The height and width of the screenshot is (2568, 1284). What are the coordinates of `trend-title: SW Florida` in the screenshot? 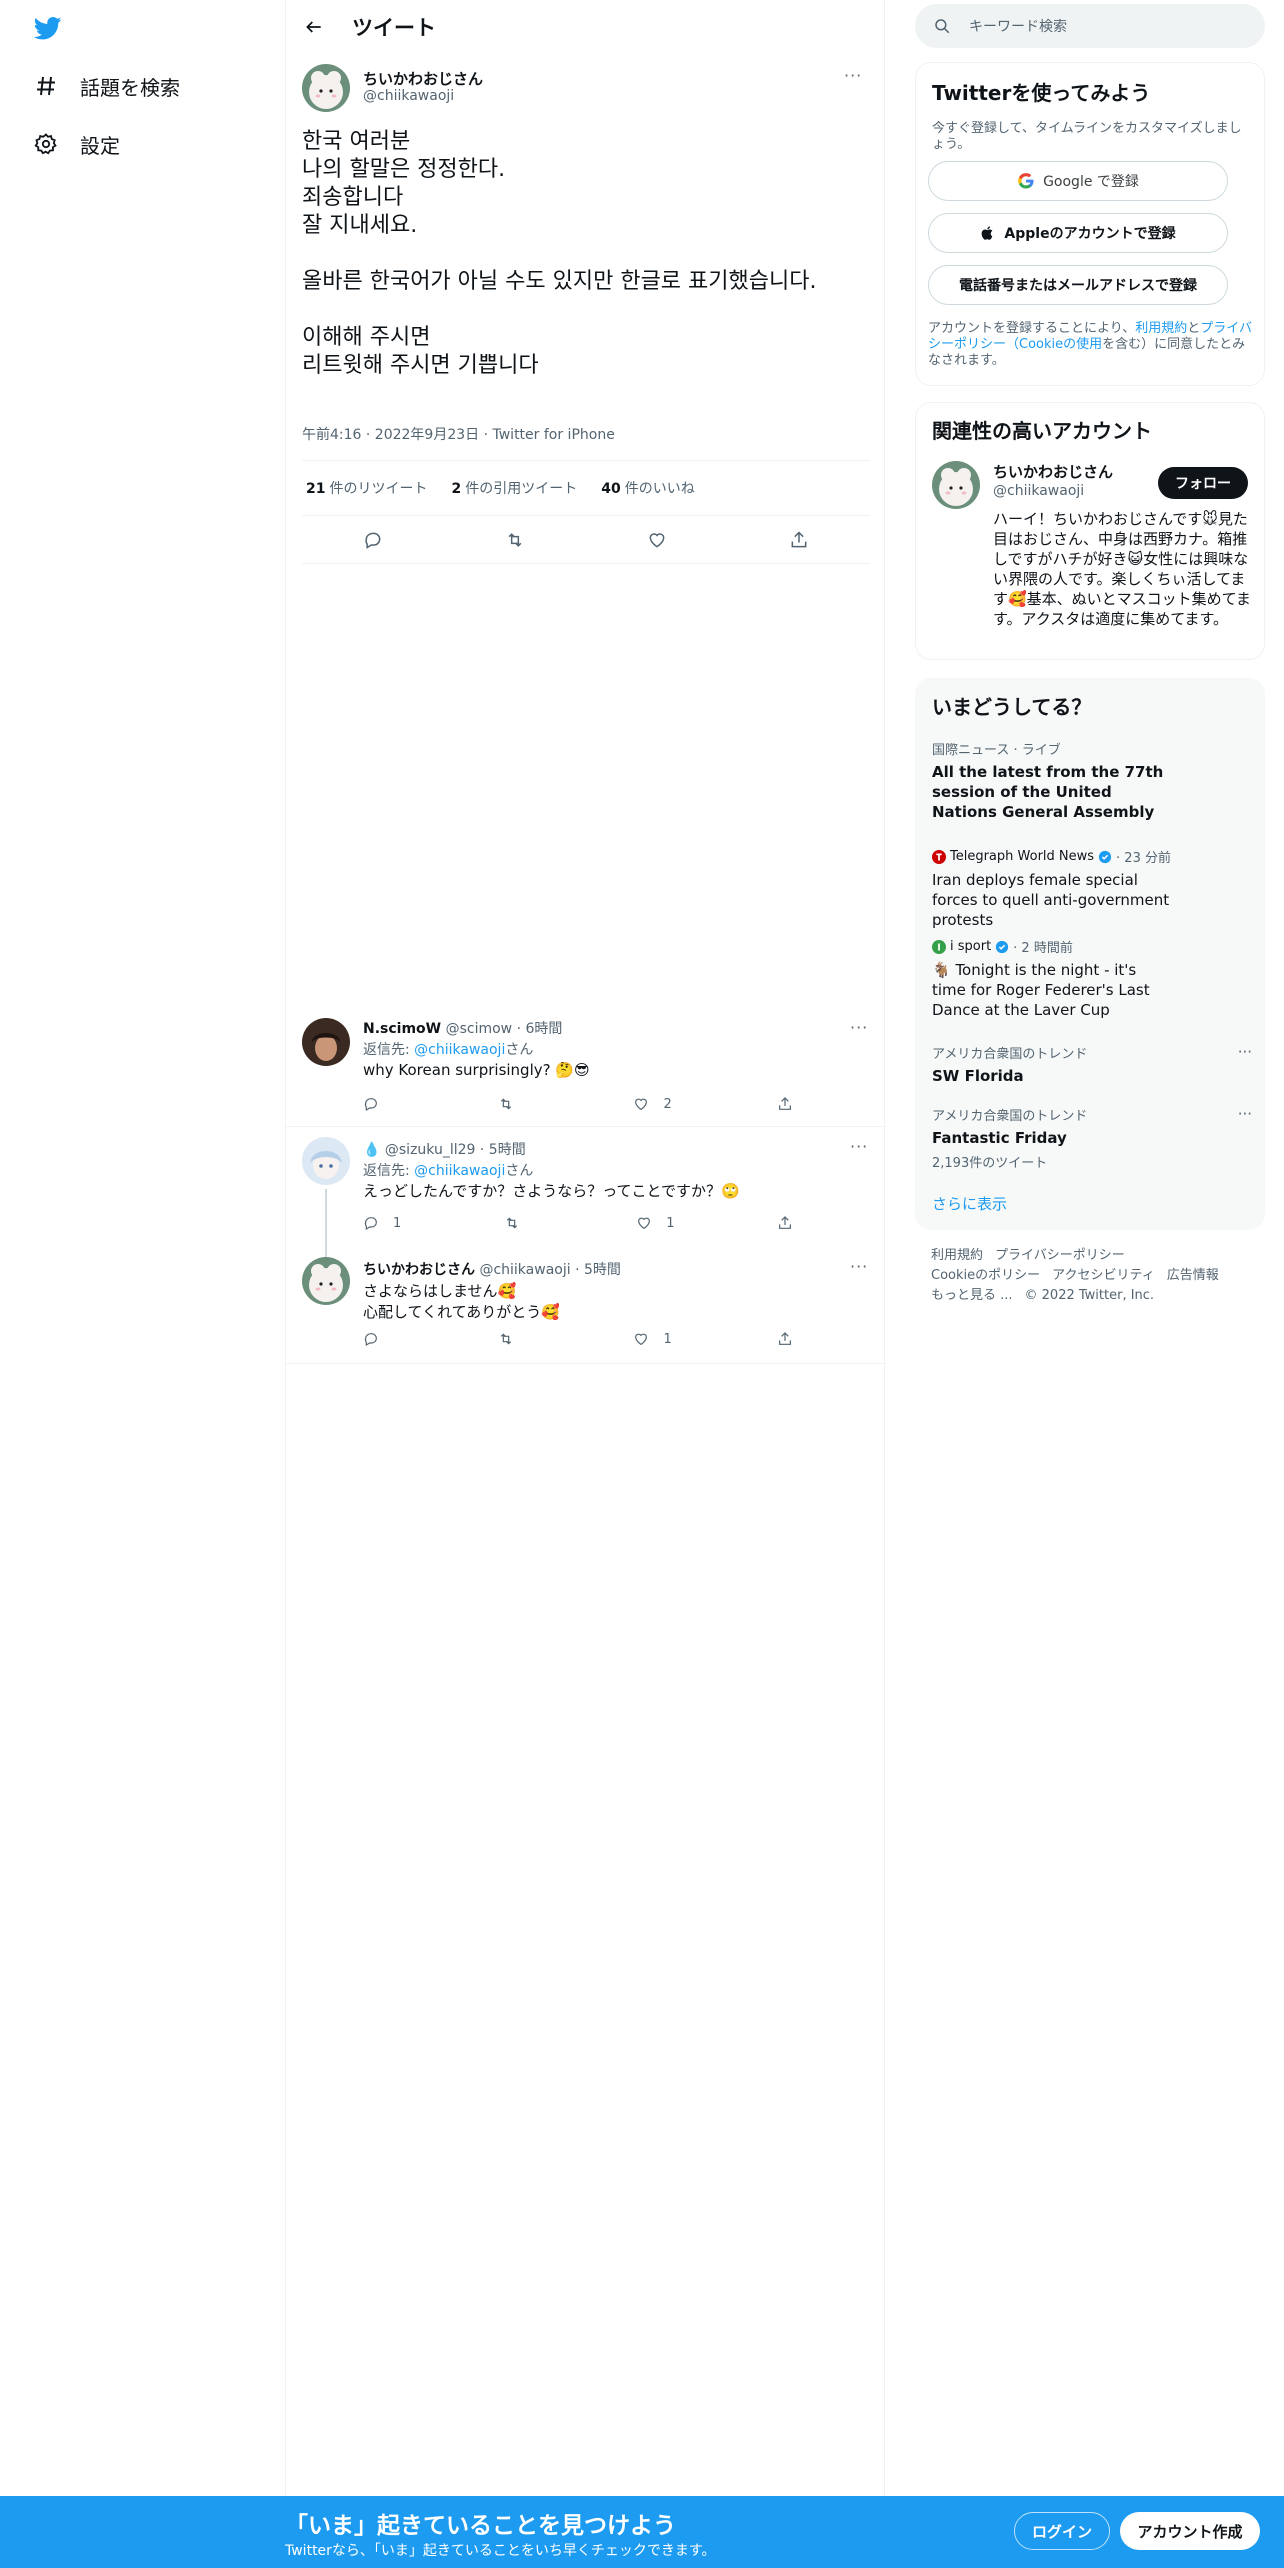 It's located at (978, 1076).